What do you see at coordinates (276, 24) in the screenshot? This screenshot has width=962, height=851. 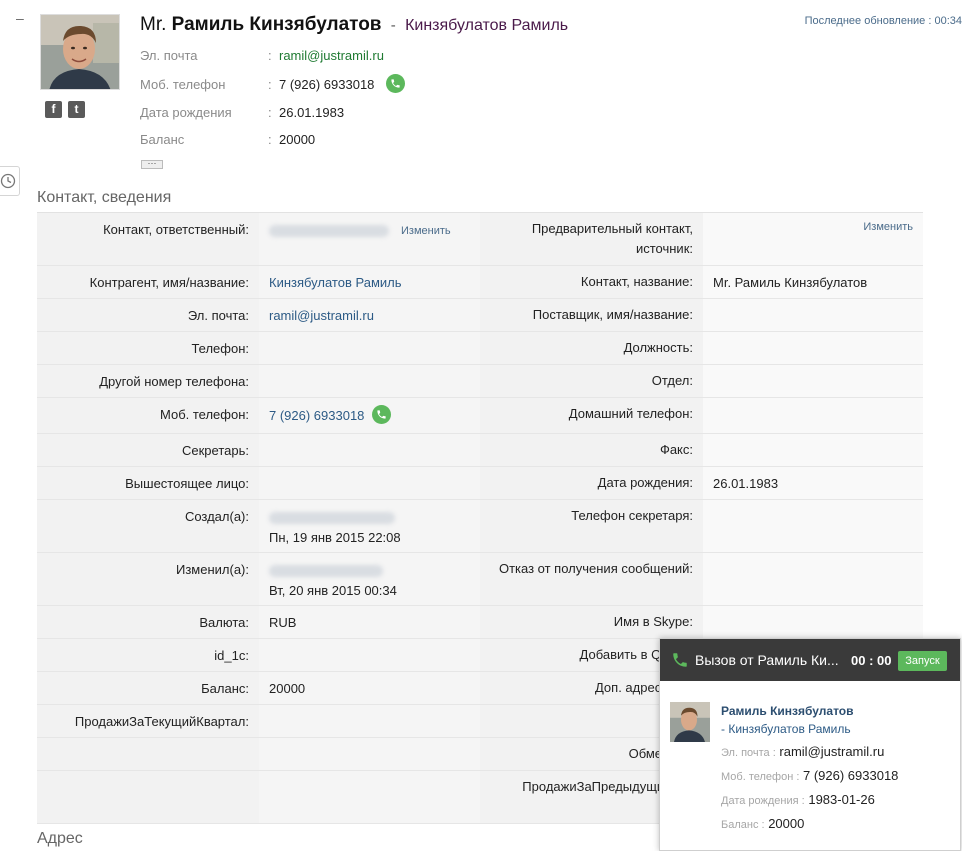 I see `contact-name: Рамиль Кинзябулатов` at bounding box center [276, 24].